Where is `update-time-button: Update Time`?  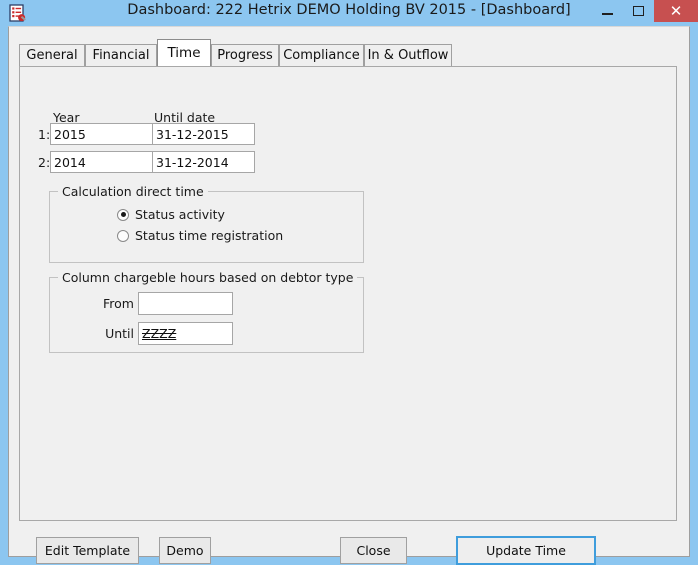
update-time-button: Update Time is located at coordinates (526, 550).